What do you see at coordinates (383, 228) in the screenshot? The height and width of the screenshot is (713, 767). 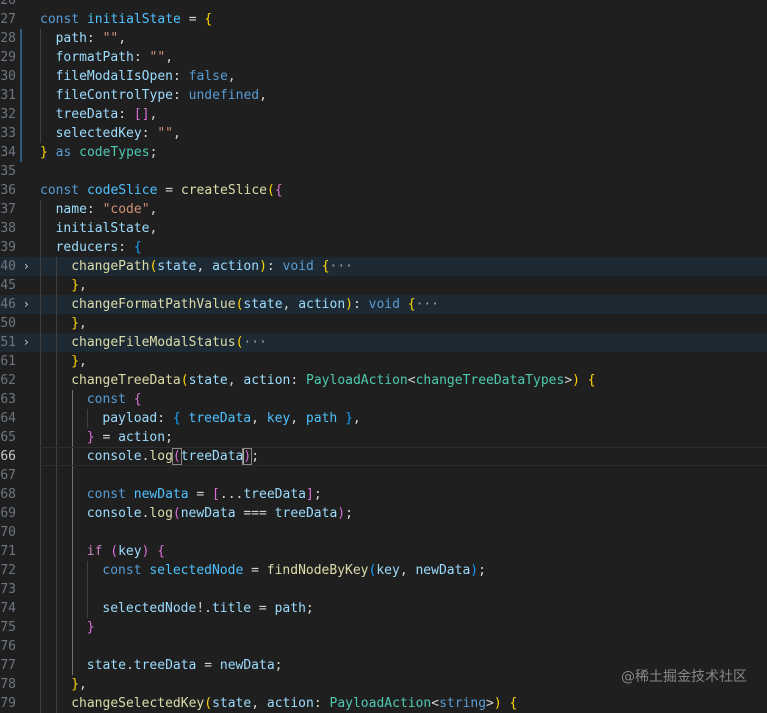 I see `code-line: 38 initialState,` at bounding box center [383, 228].